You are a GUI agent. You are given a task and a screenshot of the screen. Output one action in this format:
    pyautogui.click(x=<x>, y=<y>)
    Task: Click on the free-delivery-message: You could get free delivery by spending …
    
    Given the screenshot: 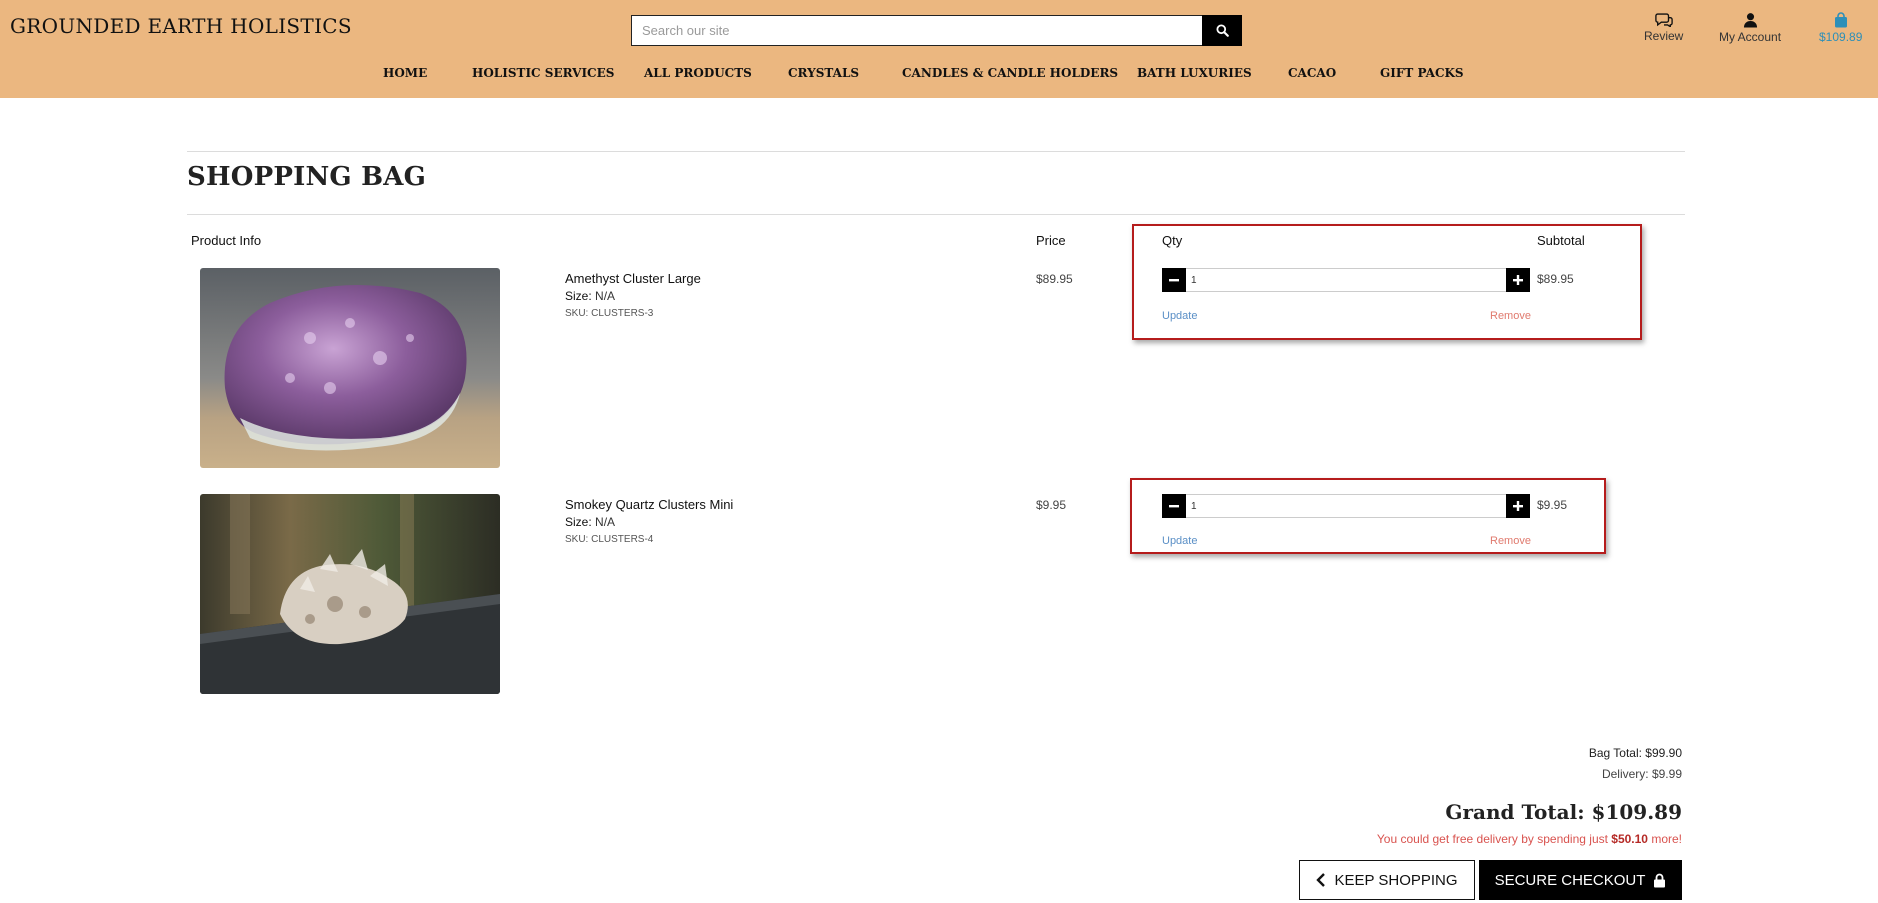 What is the action you would take?
    pyautogui.click(x=1529, y=839)
    